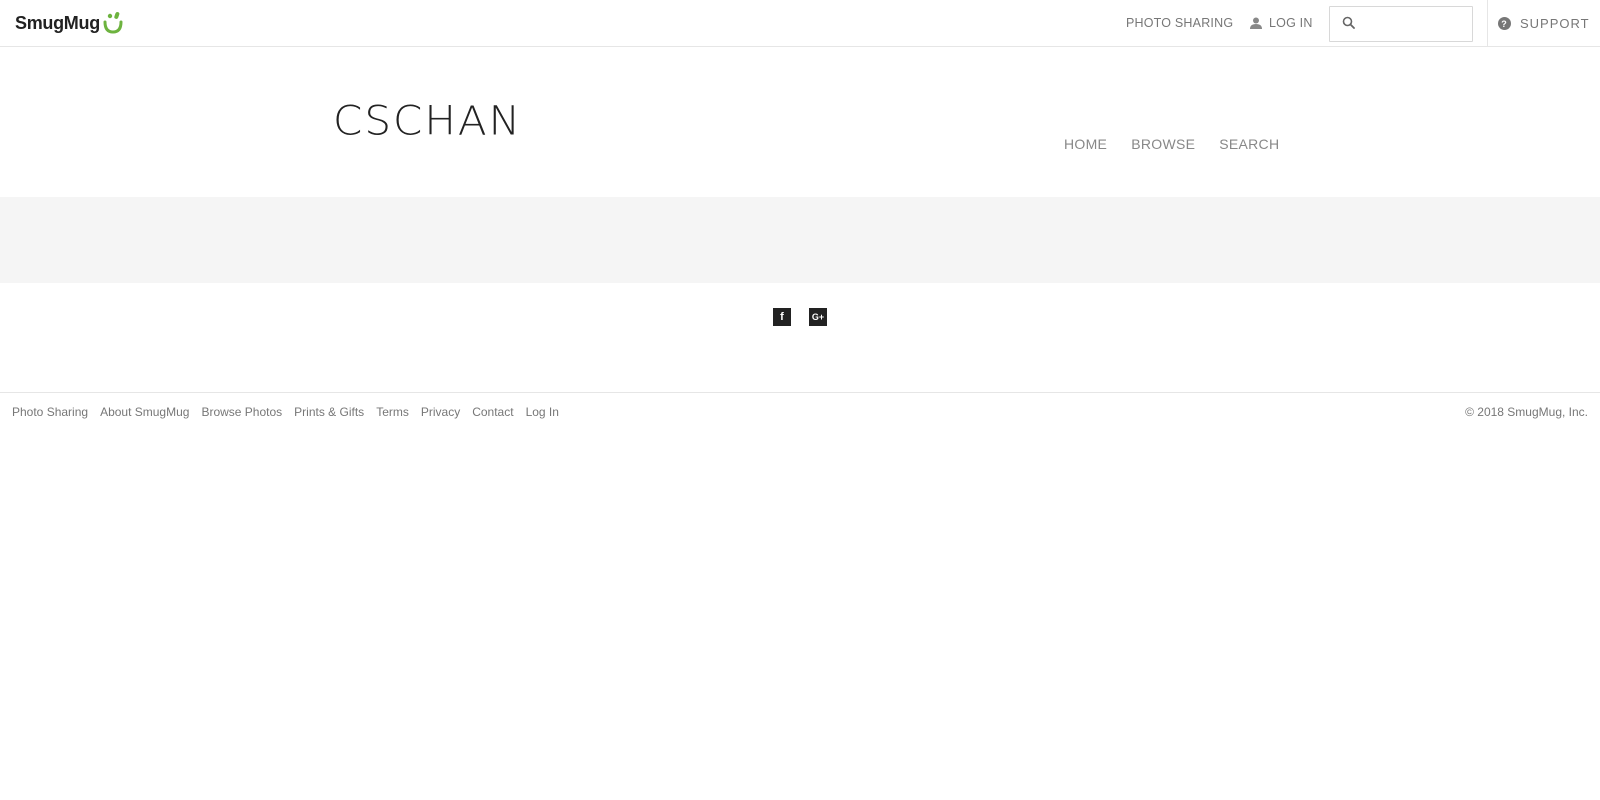 The image size is (1600, 800). What do you see at coordinates (800, 23) in the screenshot?
I see `top-bar: SmugMug PHOTO SHARING LOG IN ? SUPPORT` at bounding box center [800, 23].